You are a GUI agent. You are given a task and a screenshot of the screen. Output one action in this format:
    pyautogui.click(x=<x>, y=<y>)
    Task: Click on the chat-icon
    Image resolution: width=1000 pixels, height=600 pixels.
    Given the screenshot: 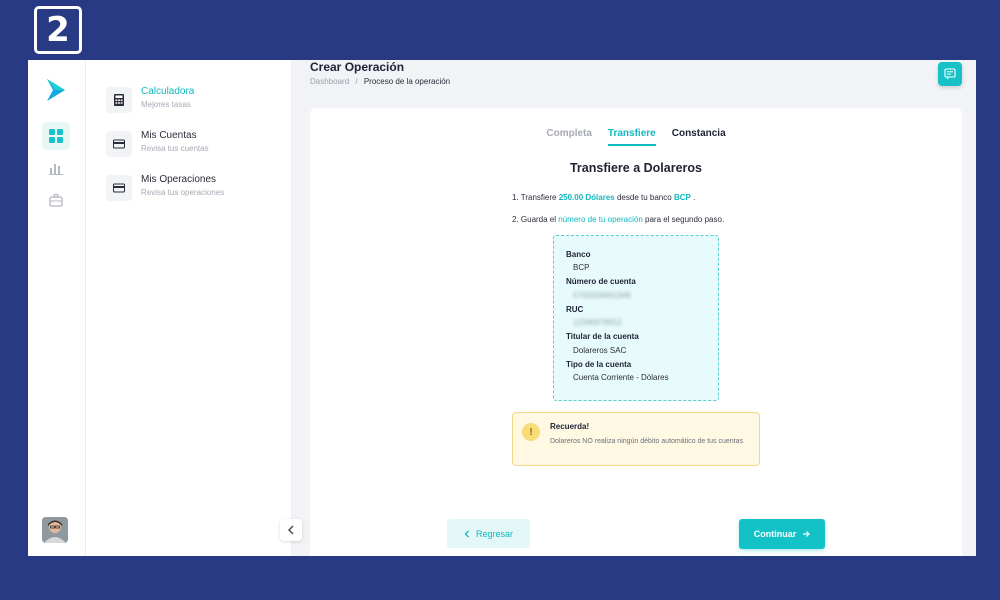 What is the action you would take?
    pyautogui.click(x=950, y=74)
    